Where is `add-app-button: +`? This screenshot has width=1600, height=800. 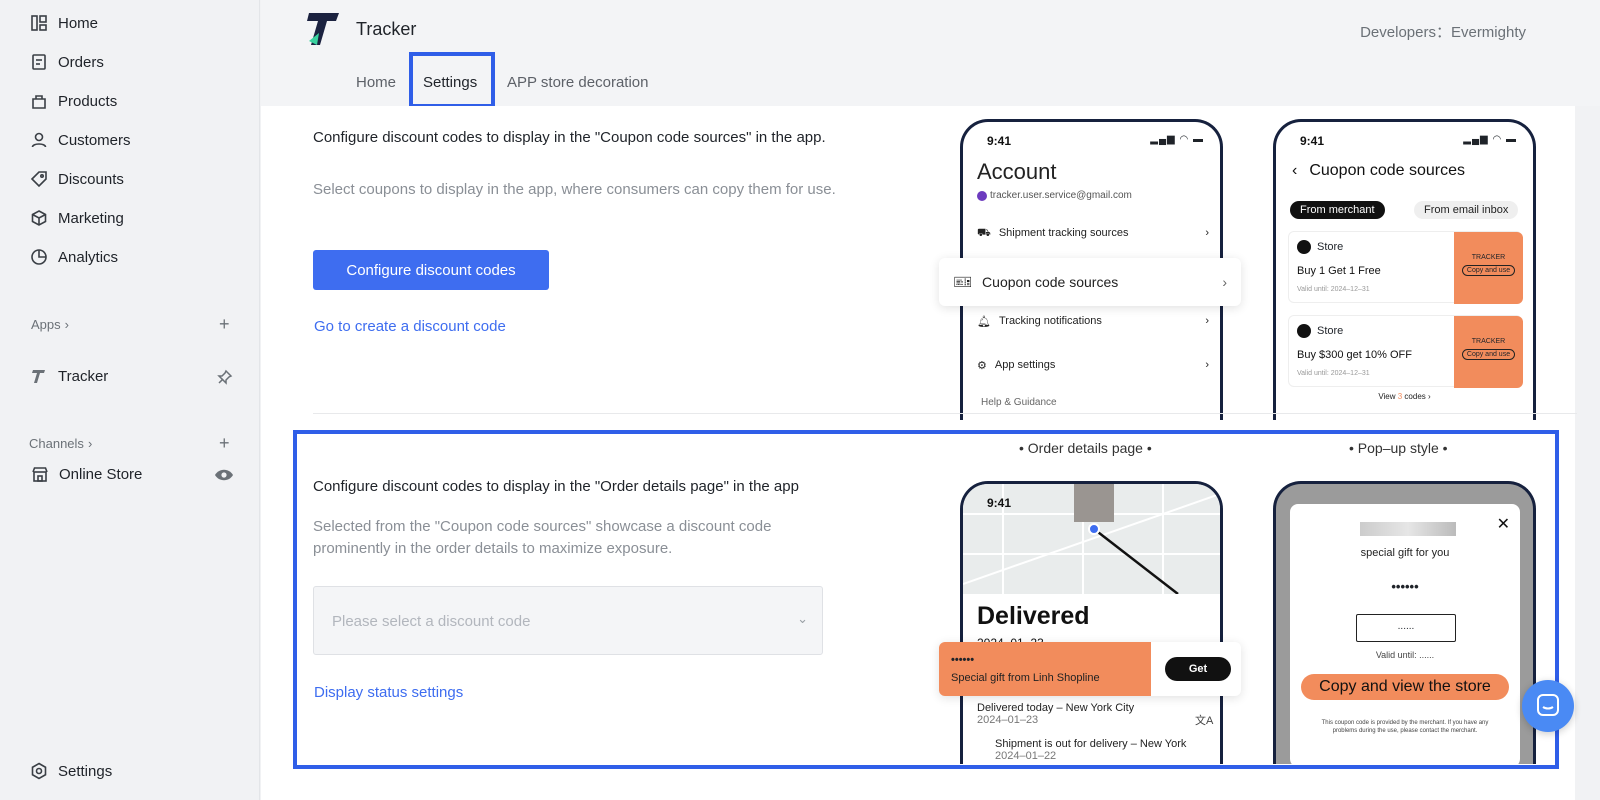
add-app-button: + is located at coordinates (224, 324).